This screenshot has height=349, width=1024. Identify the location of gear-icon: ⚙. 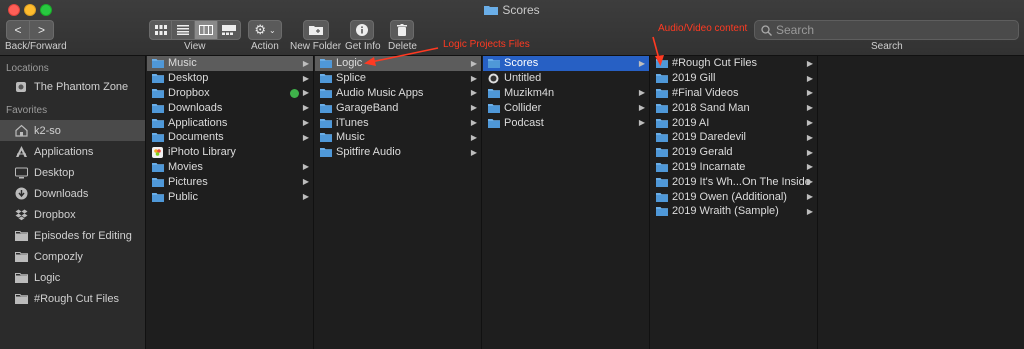
(260, 29).